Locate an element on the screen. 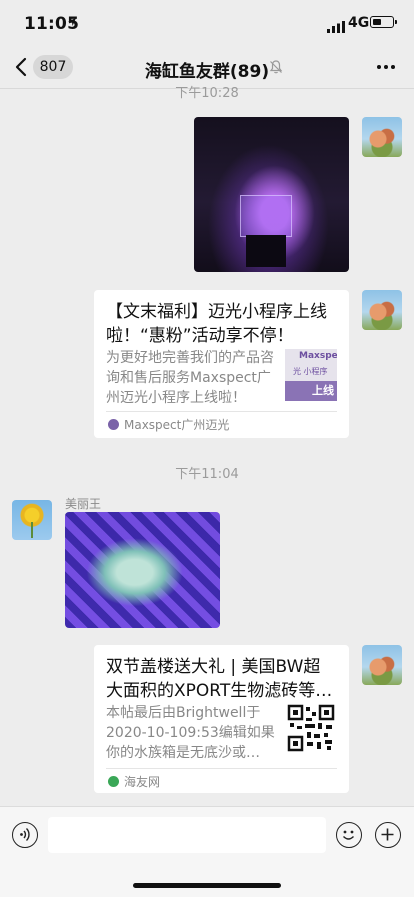 The image size is (414, 897). emoji-smile-icon is located at coordinates (349, 835).